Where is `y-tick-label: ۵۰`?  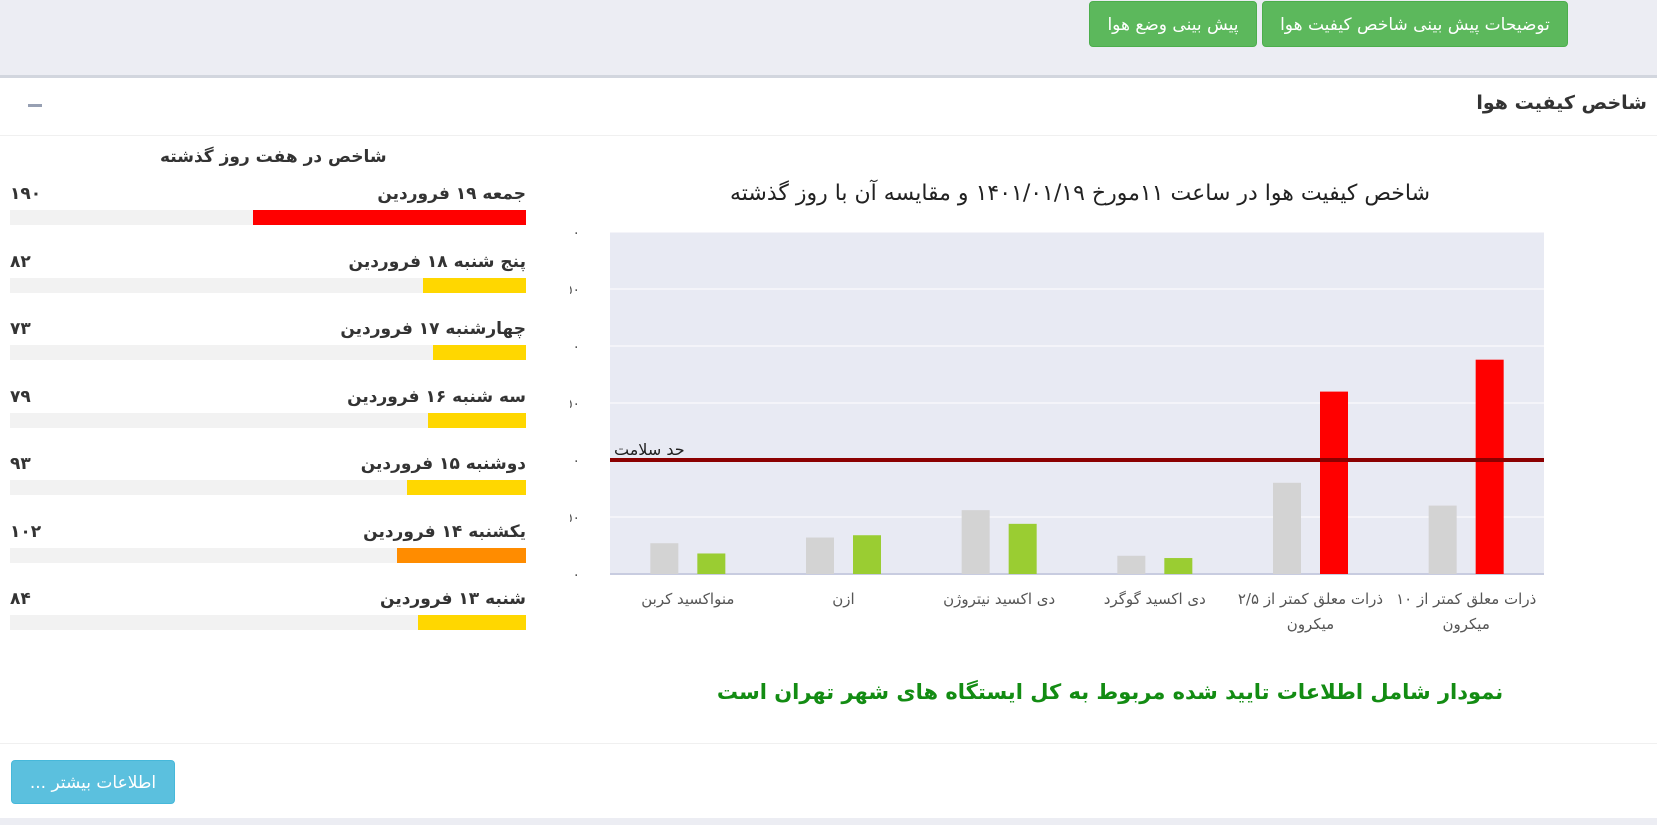 y-tick-label: ۵۰ is located at coordinates (575, 518).